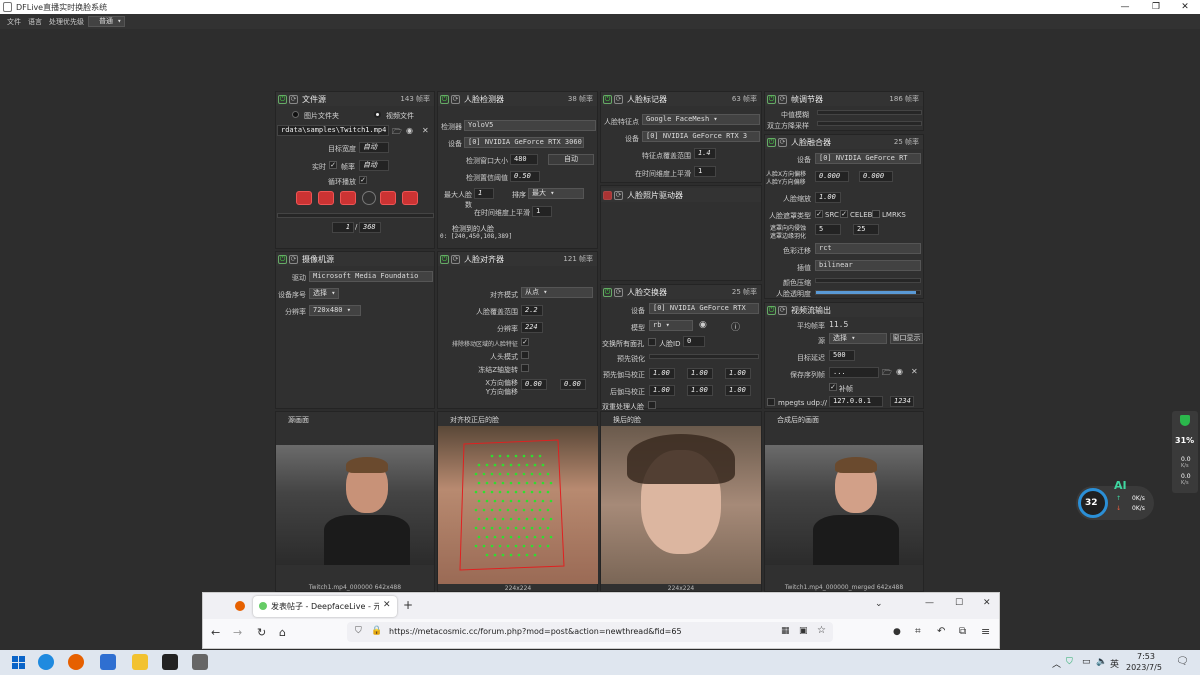 This screenshot has height=675, width=1200. Describe the element at coordinates (530, 125) in the screenshot. I see `detector-select: YoloV5` at that location.